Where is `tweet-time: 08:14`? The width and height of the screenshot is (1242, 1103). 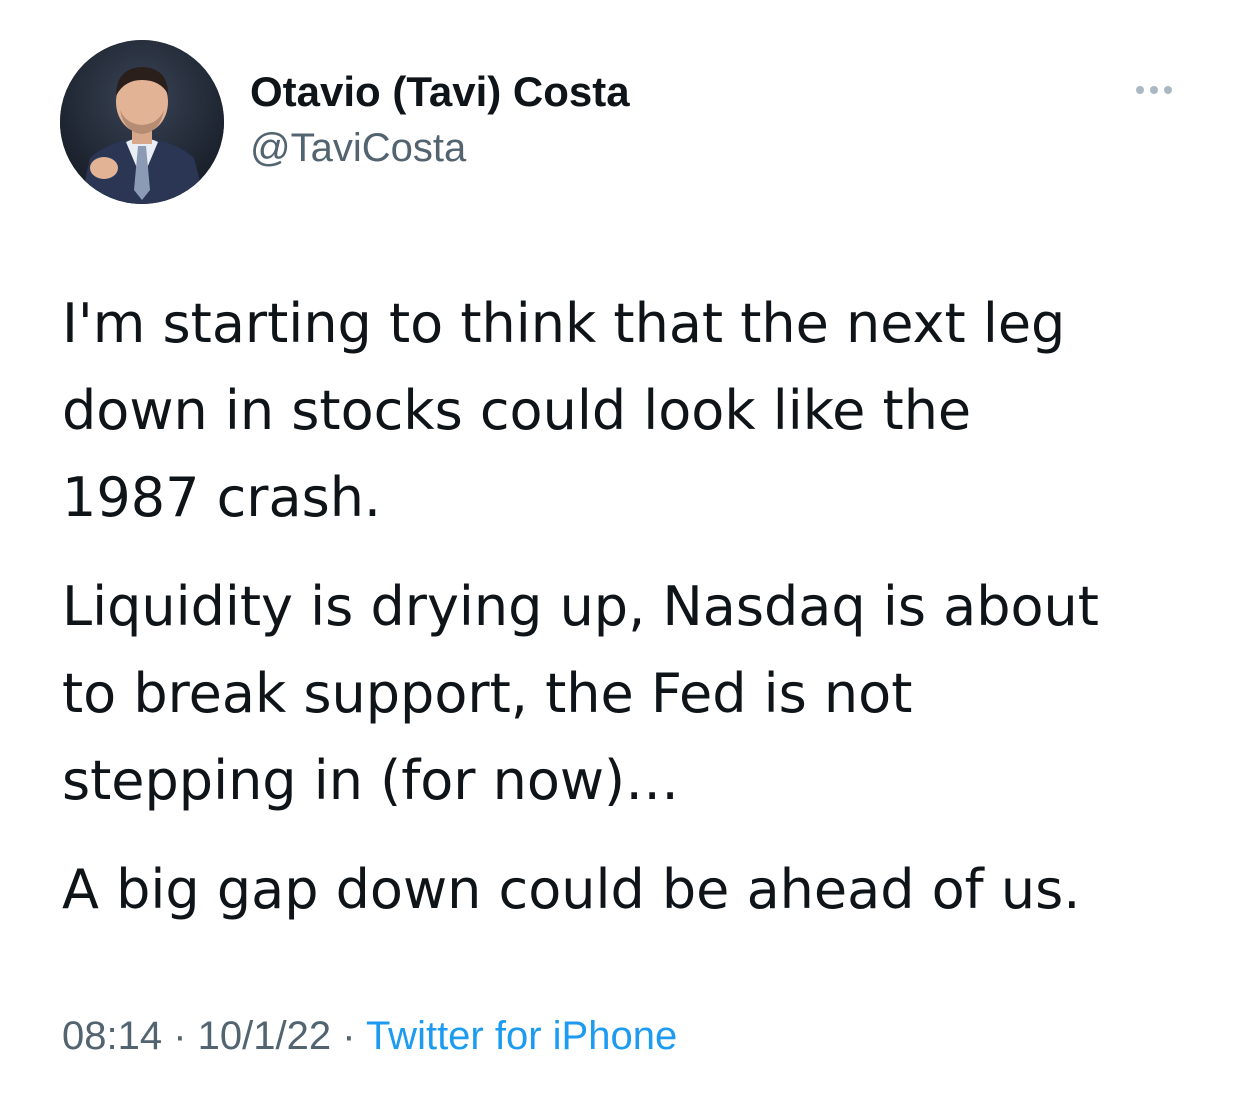 tweet-time: 08:14 is located at coordinates (112, 1036).